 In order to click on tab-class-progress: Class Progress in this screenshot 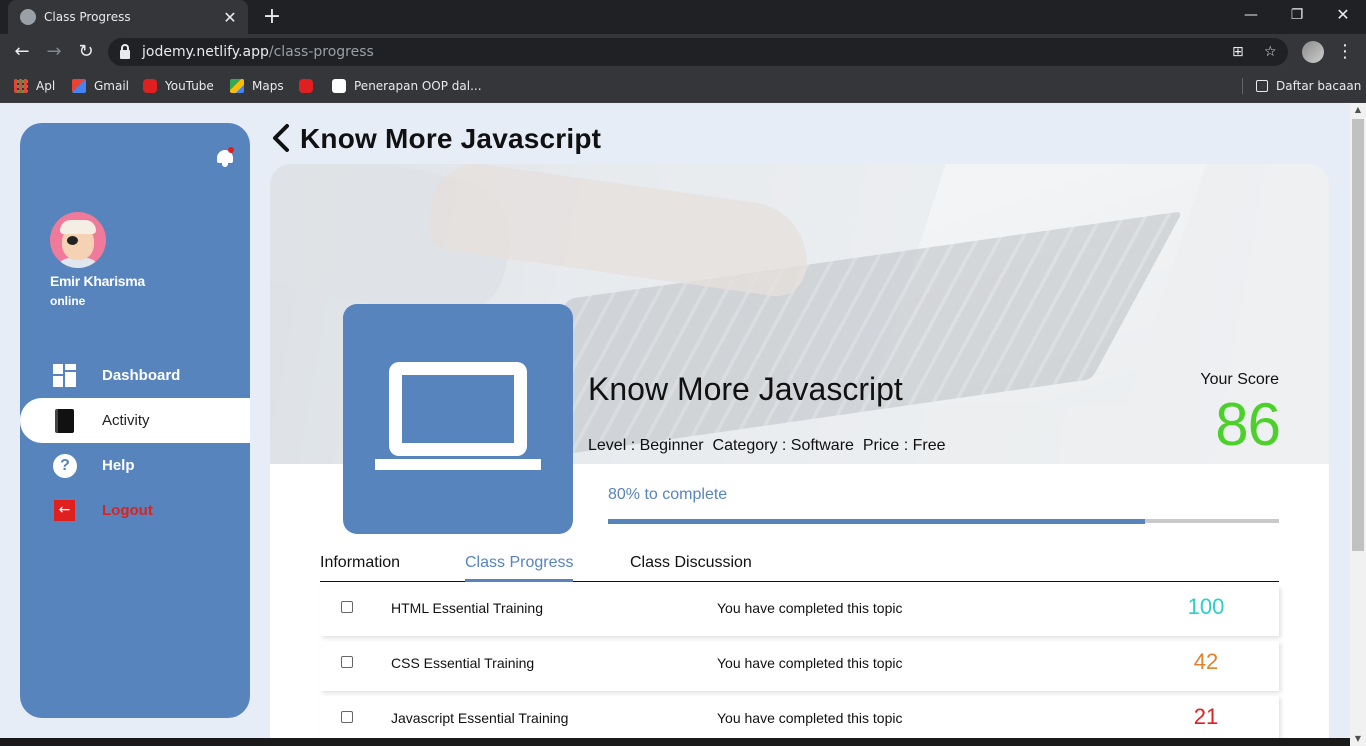, I will do `click(519, 568)`.